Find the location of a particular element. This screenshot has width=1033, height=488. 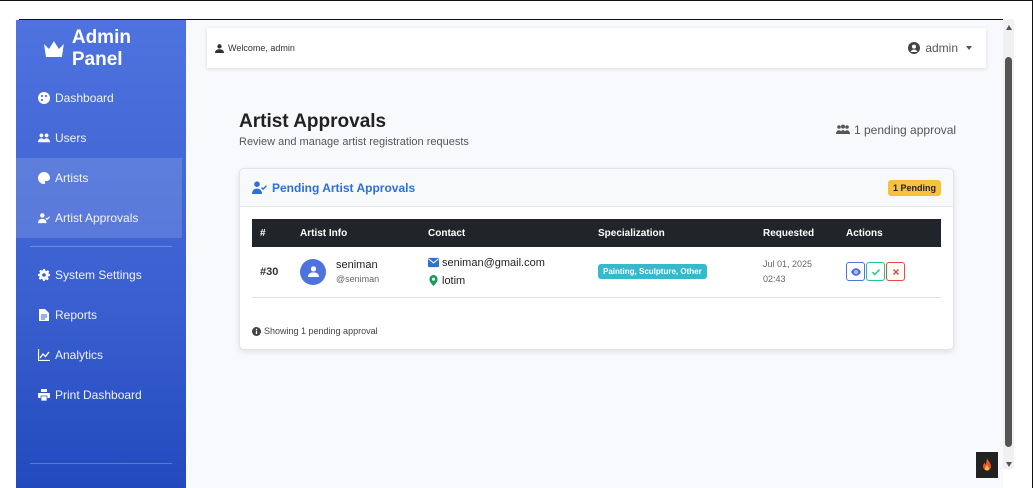

page-scrollbar is located at coordinates (1008, 244).